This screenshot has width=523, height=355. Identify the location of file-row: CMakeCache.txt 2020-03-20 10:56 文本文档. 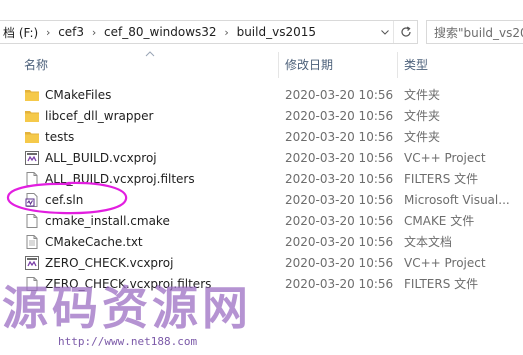
(261, 242).